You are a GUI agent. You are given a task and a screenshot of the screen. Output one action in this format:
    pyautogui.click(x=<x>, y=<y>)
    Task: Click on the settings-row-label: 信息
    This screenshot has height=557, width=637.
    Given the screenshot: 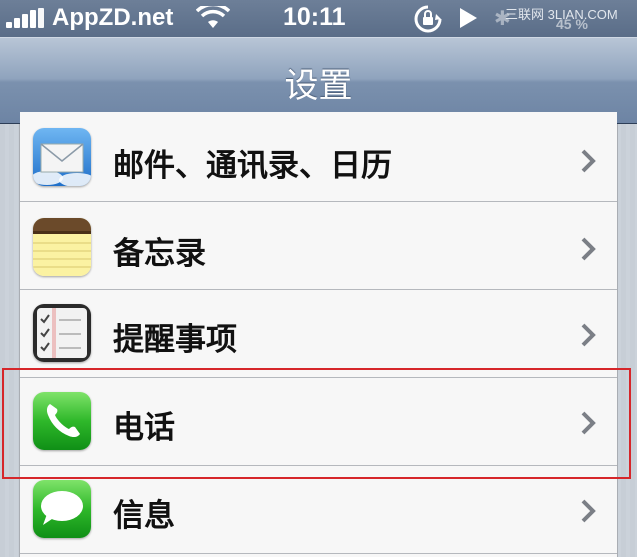 What is the action you would take?
    pyautogui.click(x=144, y=516)
    